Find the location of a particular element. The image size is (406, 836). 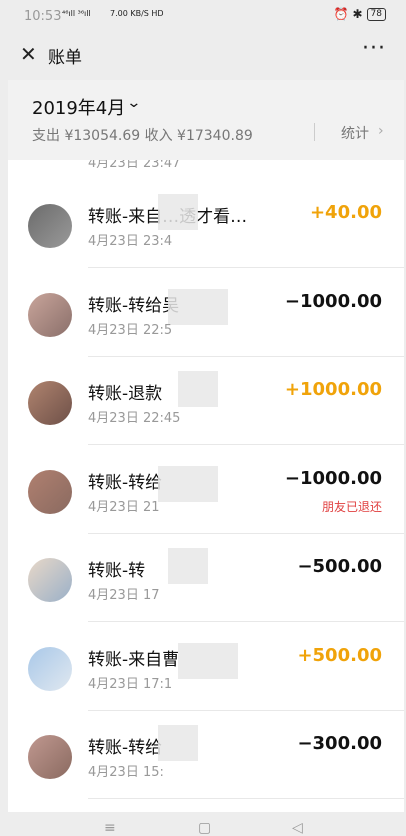

transaction-amount: −300.00 is located at coordinates (339, 743).